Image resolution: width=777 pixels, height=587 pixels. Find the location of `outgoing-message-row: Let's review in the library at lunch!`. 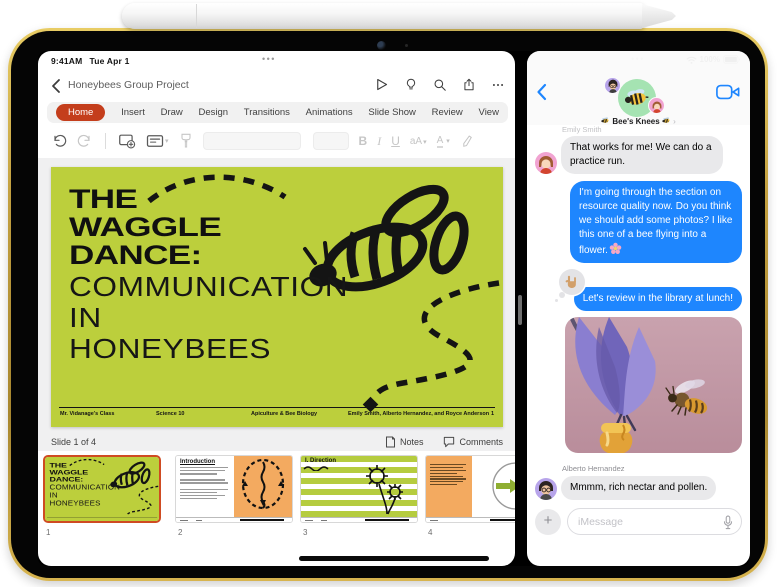

outgoing-message-row: Let's review in the library at lunch! is located at coordinates (648, 290).